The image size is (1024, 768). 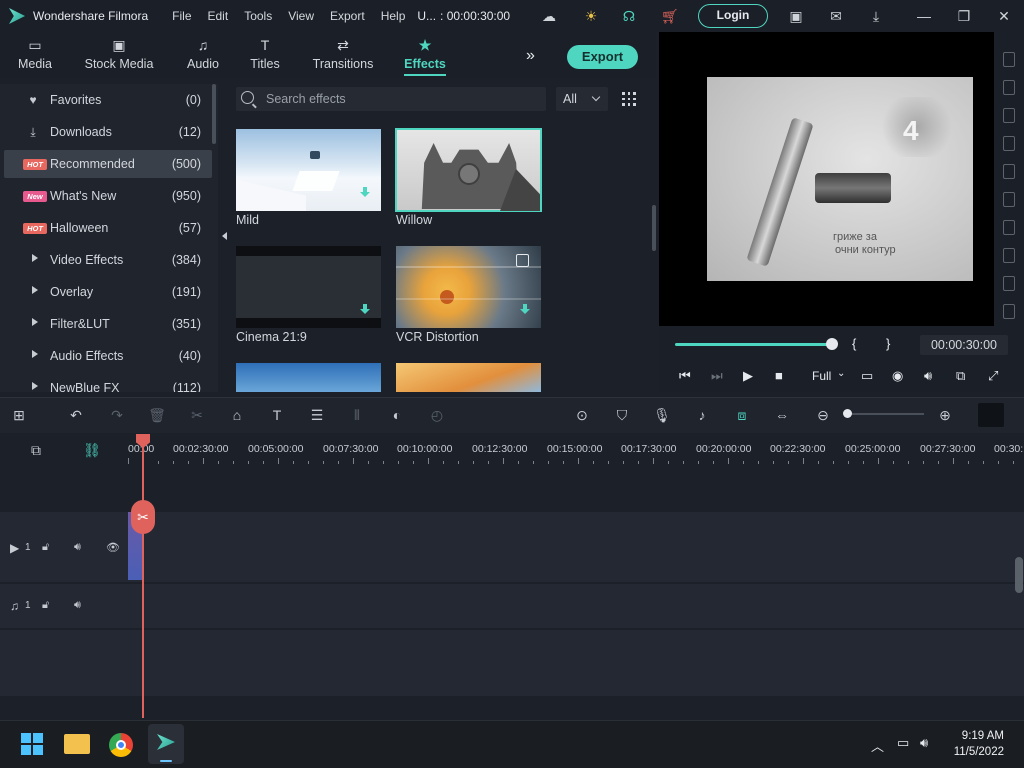 I want to click on search-input, so click(x=401, y=99).